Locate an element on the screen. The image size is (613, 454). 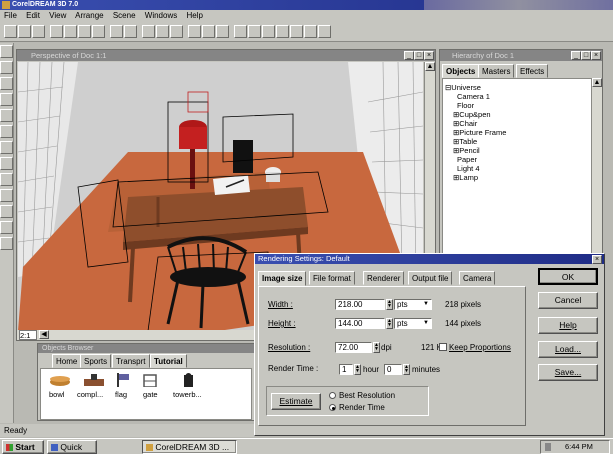
paste-icon is located at coordinates (98, 31).